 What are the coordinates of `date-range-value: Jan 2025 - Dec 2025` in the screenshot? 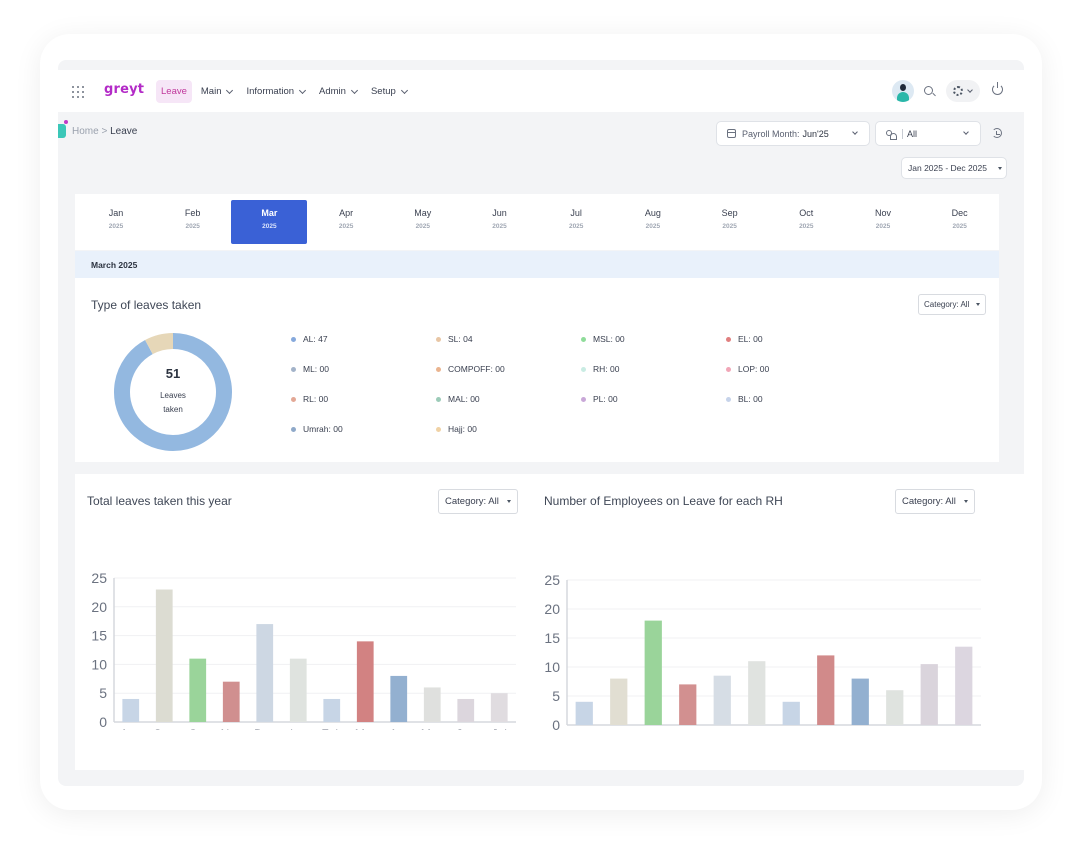 It's located at (947, 168).